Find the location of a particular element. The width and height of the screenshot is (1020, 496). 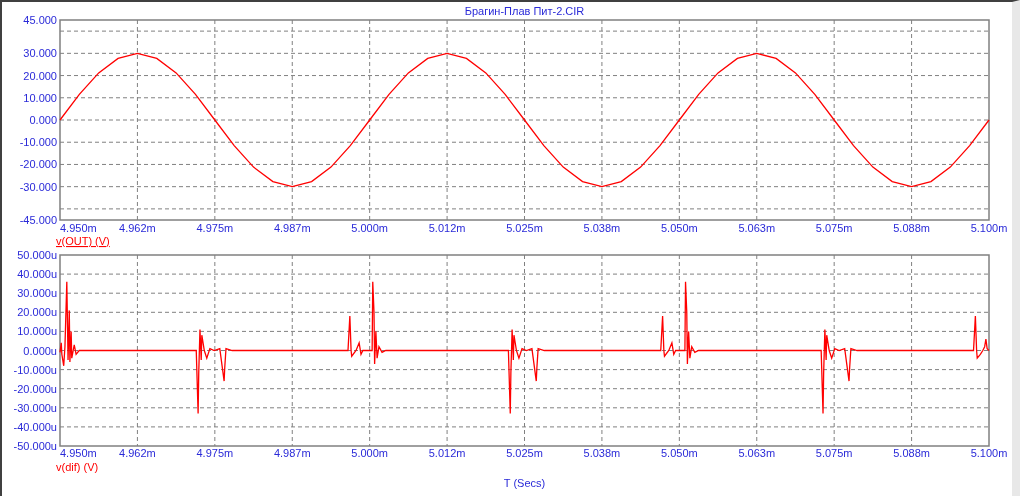

axis-tick-label: -50.000u is located at coordinates (35, 446).